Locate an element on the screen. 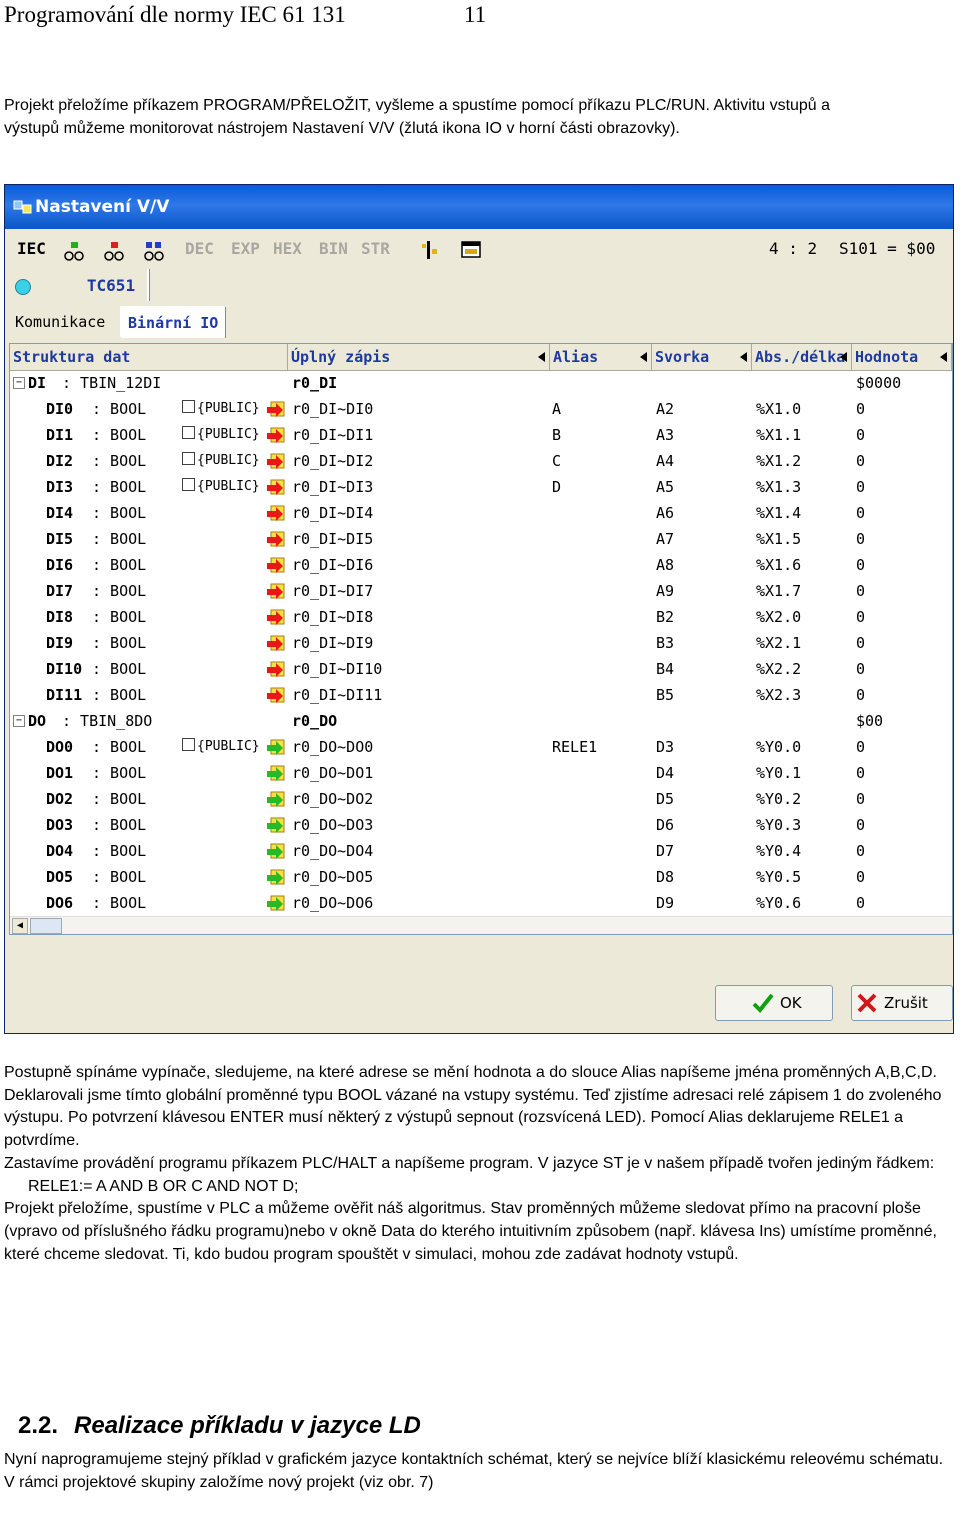  alias-cell: B is located at coordinates (601, 435).